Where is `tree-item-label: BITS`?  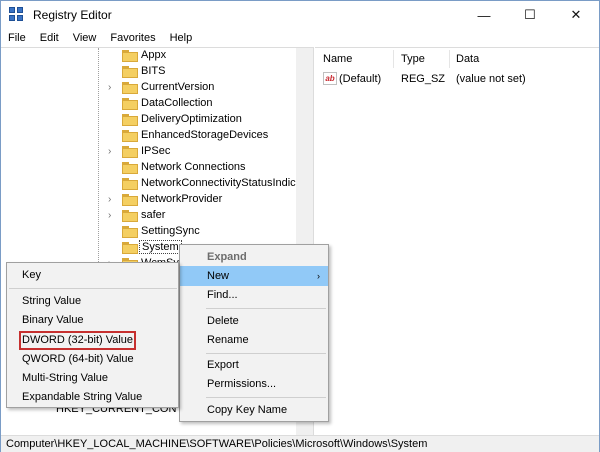
tree-item-label: BITS is located at coordinates (153, 71).